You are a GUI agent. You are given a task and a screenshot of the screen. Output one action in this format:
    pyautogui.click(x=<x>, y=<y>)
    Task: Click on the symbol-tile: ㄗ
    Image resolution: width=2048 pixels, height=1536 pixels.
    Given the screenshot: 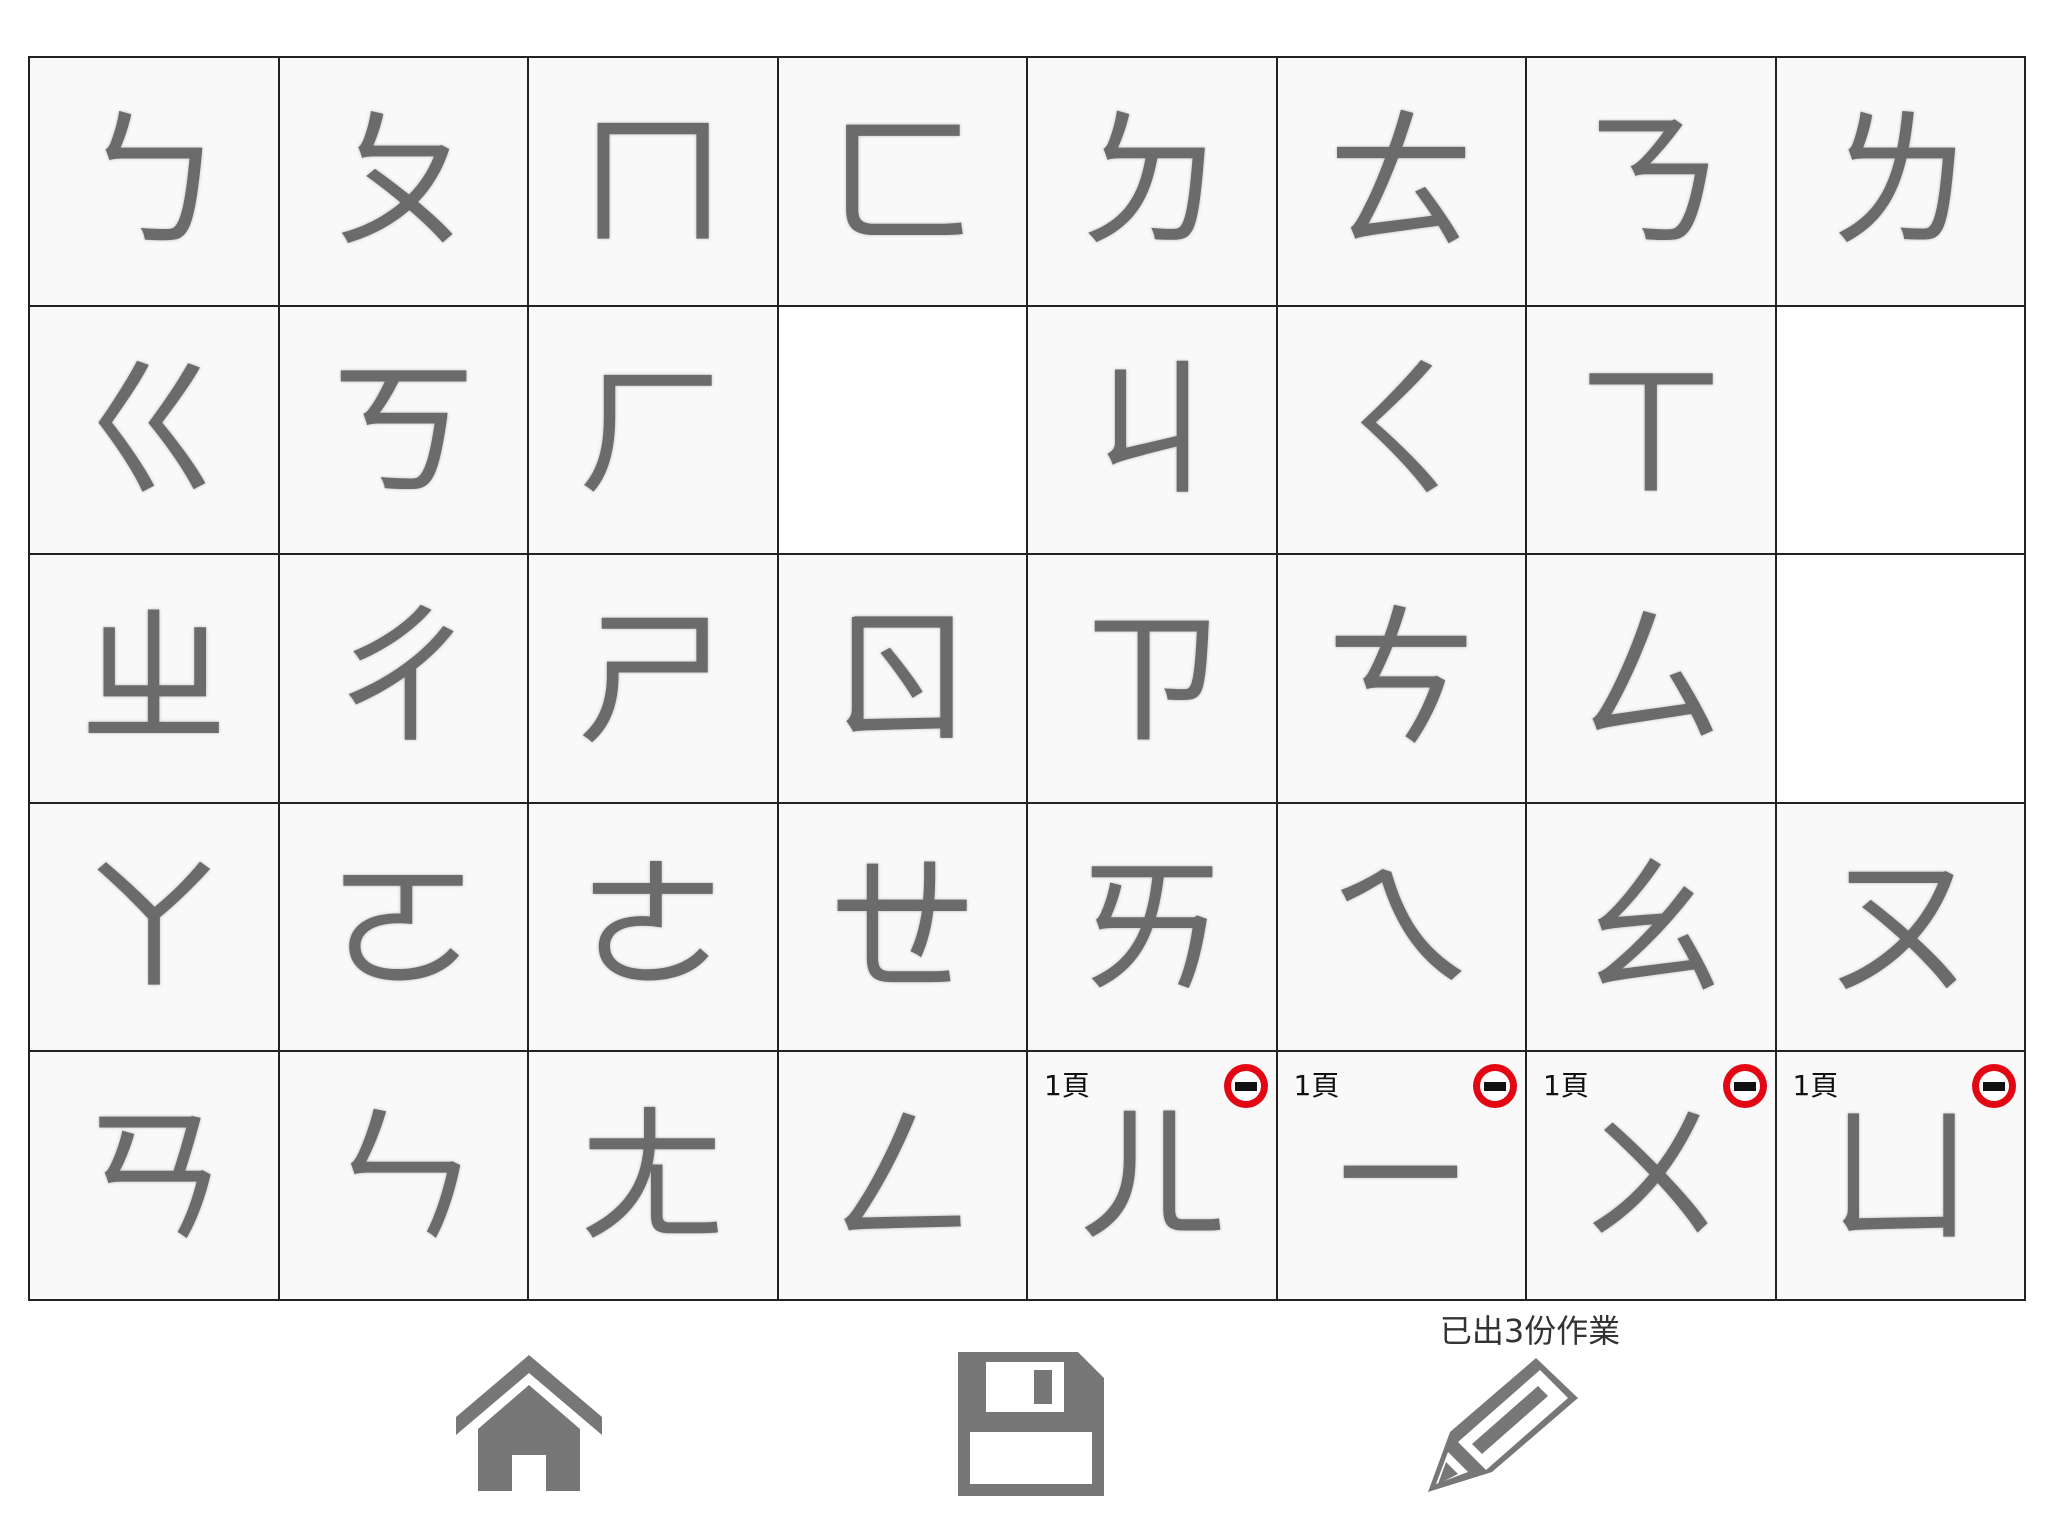 What is the action you would take?
    pyautogui.click(x=1153, y=679)
    